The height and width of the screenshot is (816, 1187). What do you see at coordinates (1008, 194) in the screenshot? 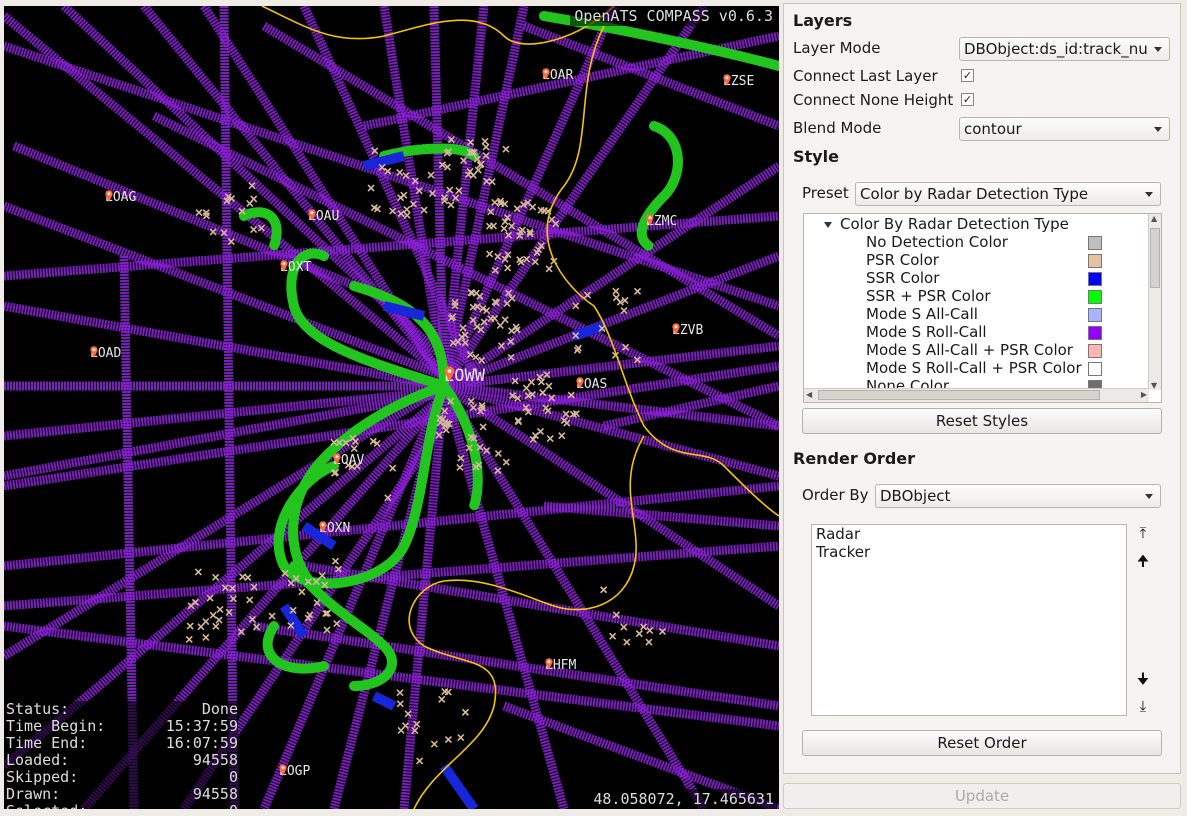
I see `preset-select: Color by Radar Detection Type` at bounding box center [1008, 194].